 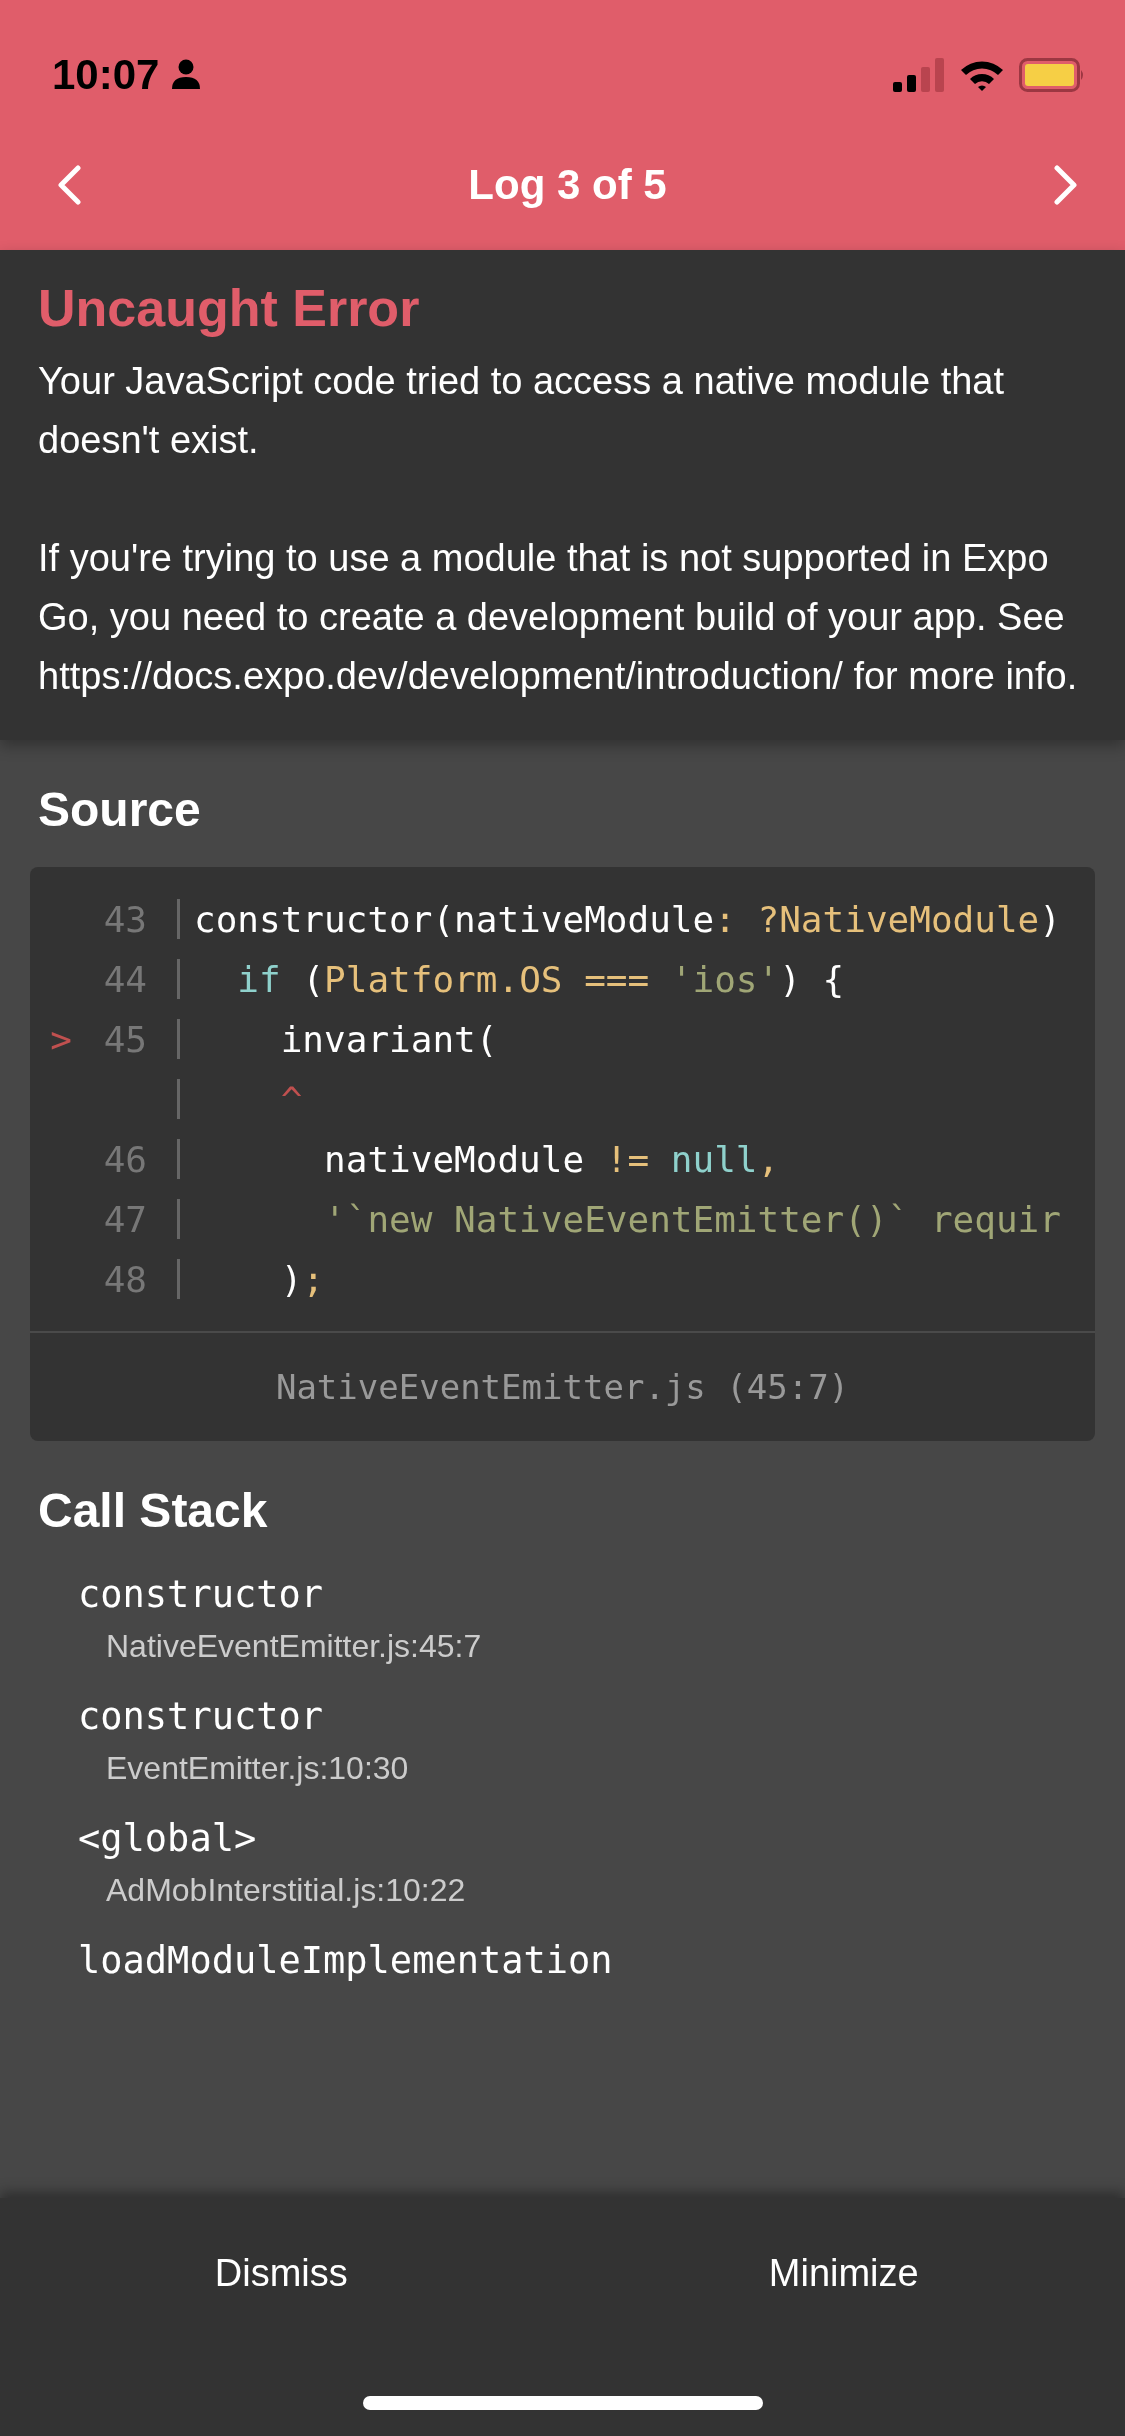 What do you see at coordinates (106, 75) in the screenshot?
I see `status-time: 10:07` at bounding box center [106, 75].